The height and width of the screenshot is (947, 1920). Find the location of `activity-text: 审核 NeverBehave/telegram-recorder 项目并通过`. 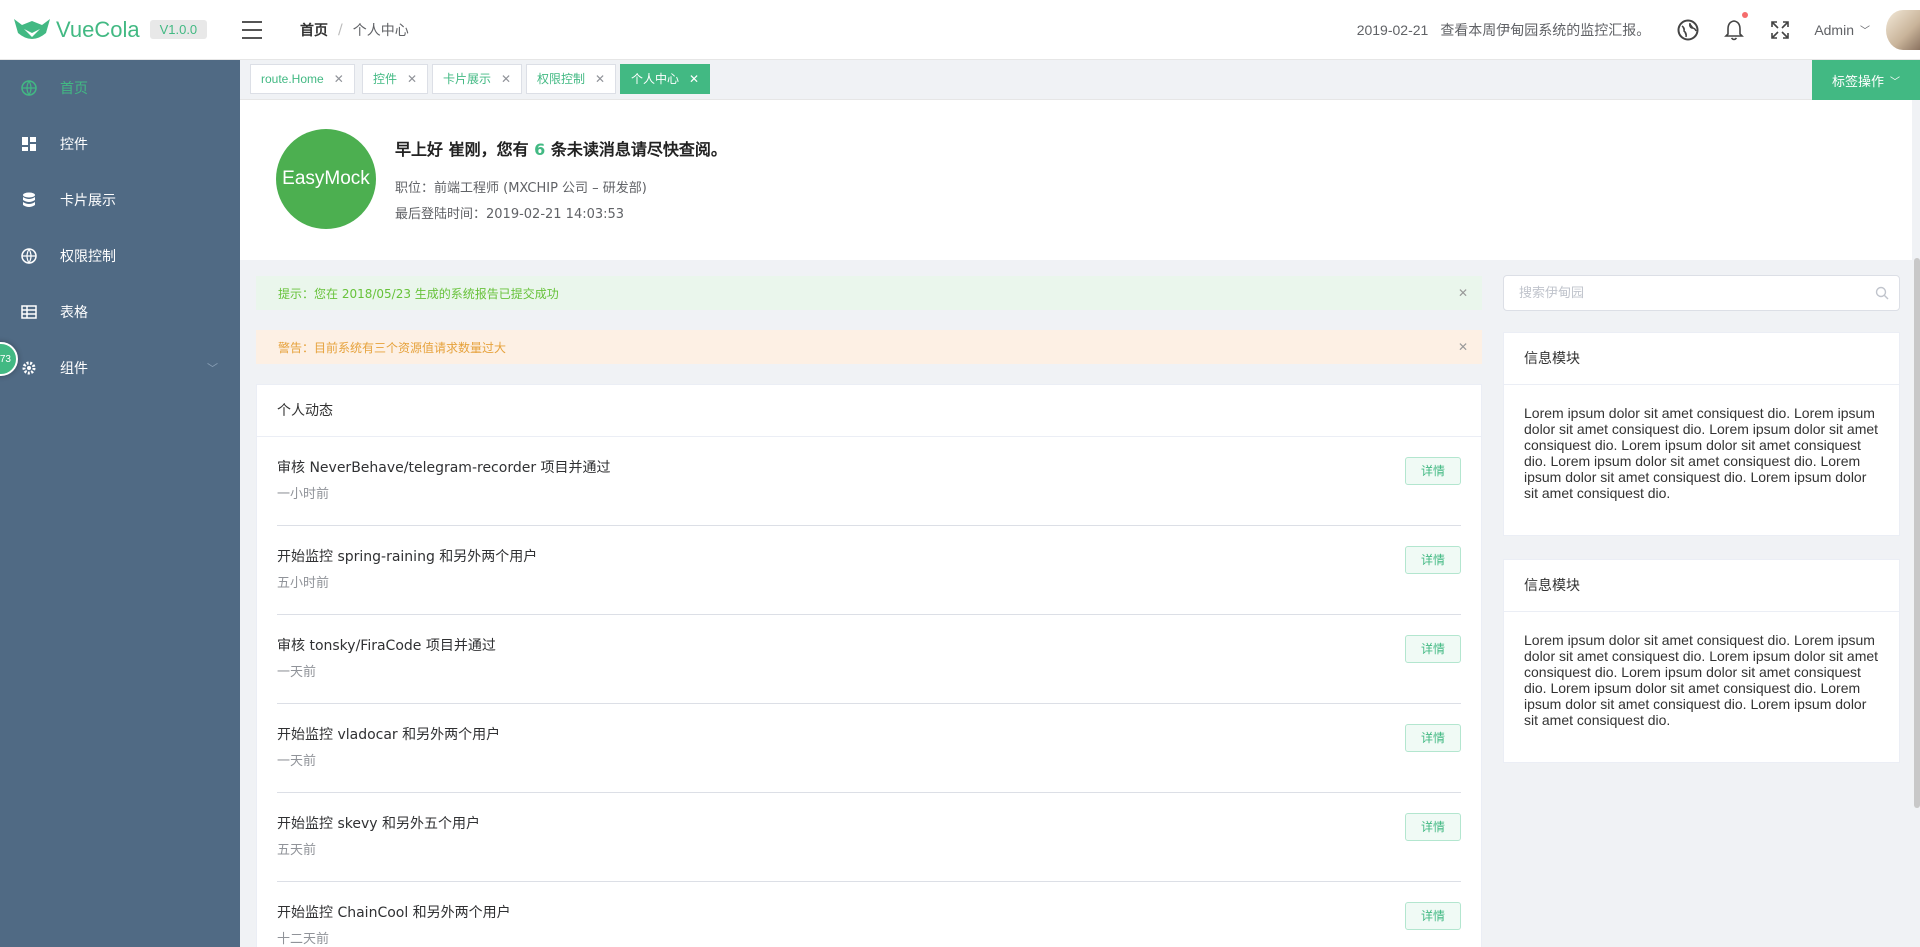

activity-text: 审核 NeverBehave/telegram-recorder 项目并通过 is located at coordinates (444, 468).